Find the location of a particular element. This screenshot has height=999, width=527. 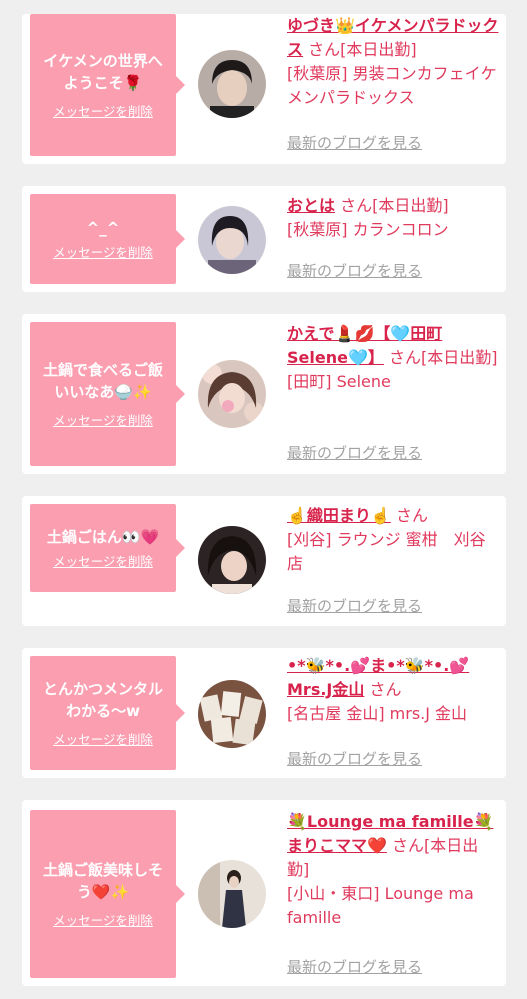

cast-info: おとは さん[本日出勤] [秋葉原] カランコロン is located at coordinates (393, 218).